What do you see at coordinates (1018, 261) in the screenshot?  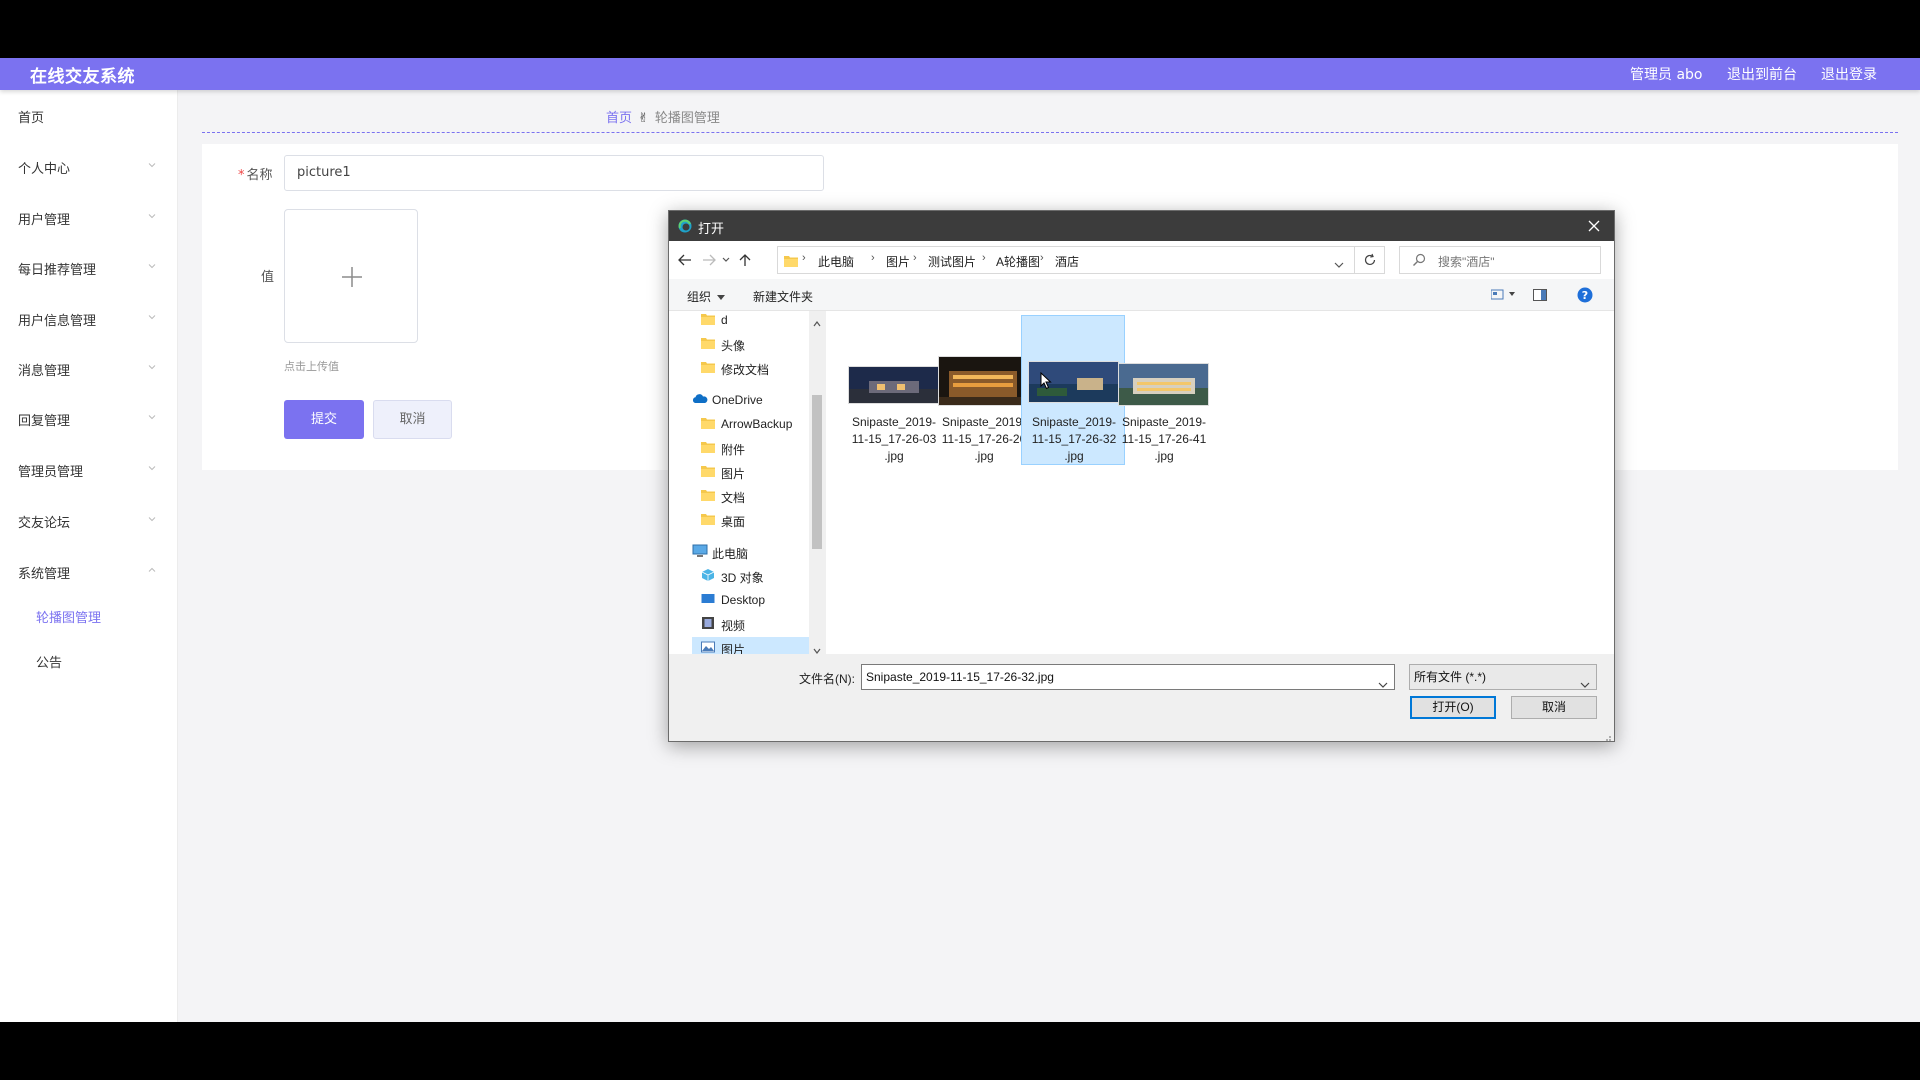 I see `path-carousel: A轮播图` at bounding box center [1018, 261].